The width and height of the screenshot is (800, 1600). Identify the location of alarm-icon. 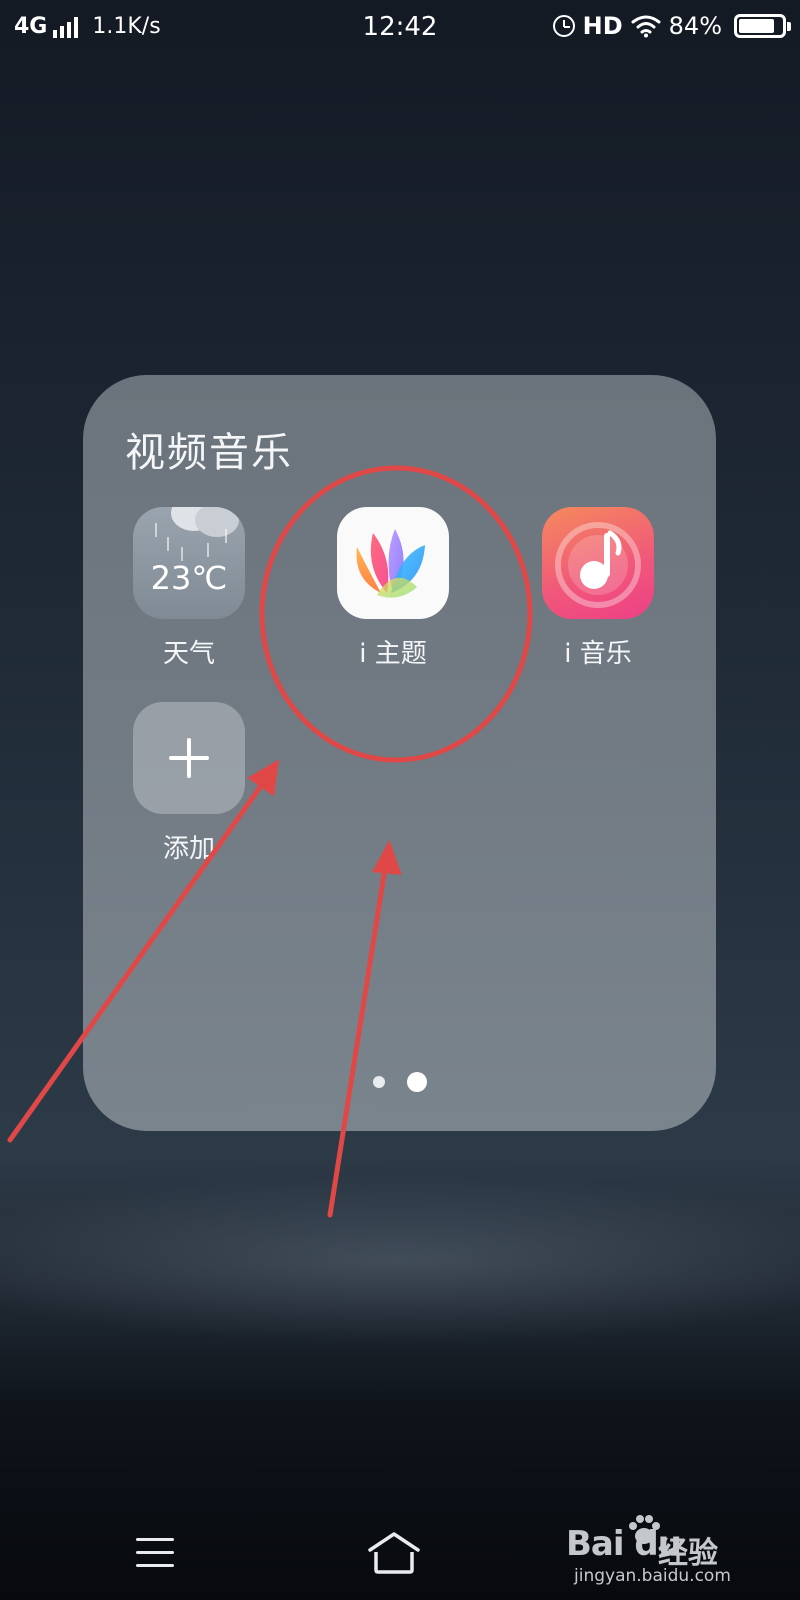
(563, 26).